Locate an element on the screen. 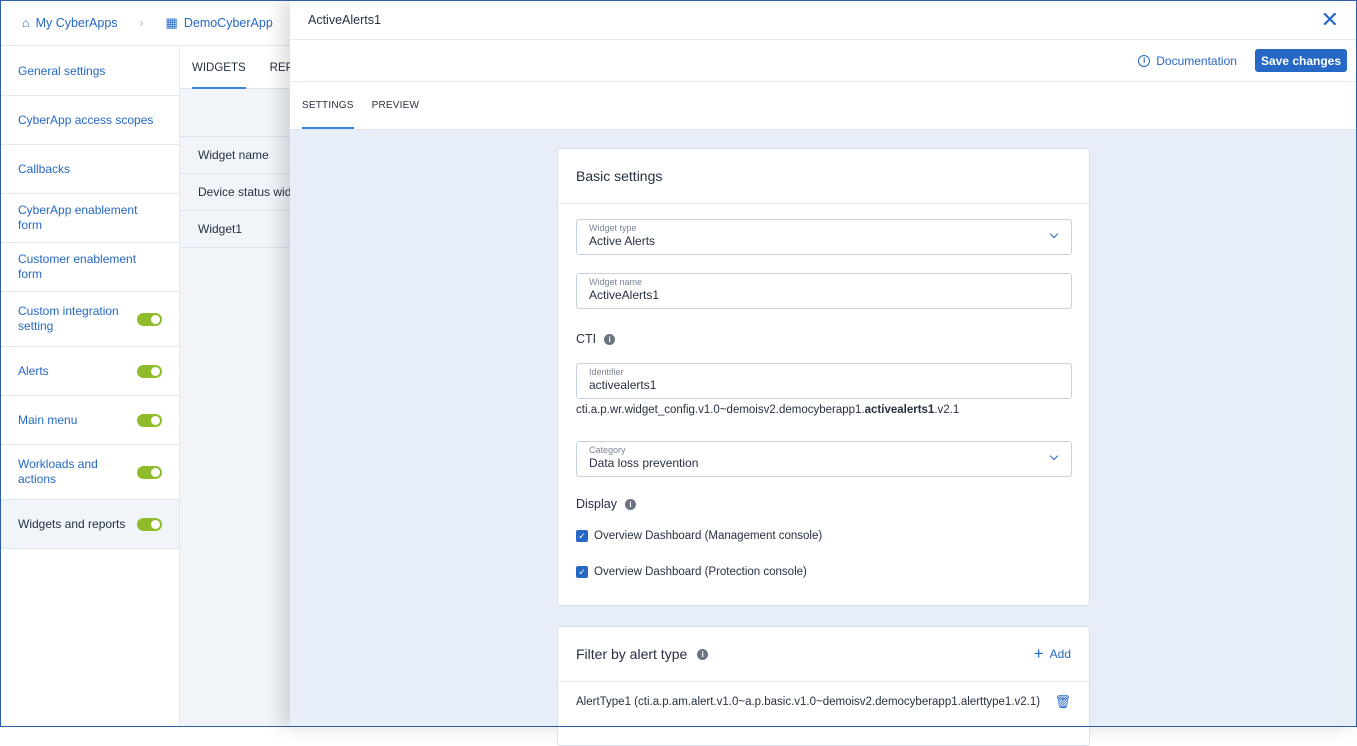 This screenshot has width=1357, height=746. cti-bold: activealerts1 is located at coordinates (899, 410).